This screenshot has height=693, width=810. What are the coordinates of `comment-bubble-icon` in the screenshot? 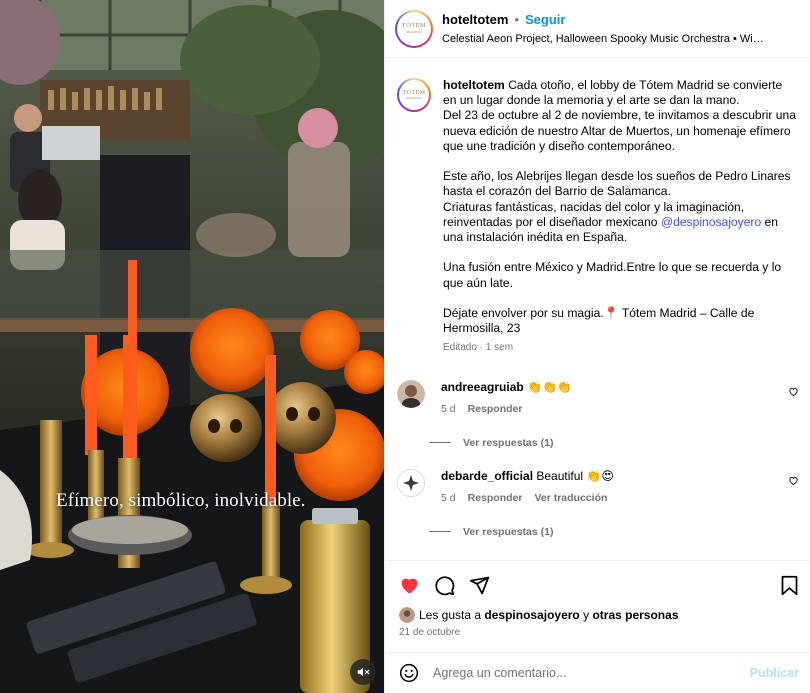 It's located at (445, 585).